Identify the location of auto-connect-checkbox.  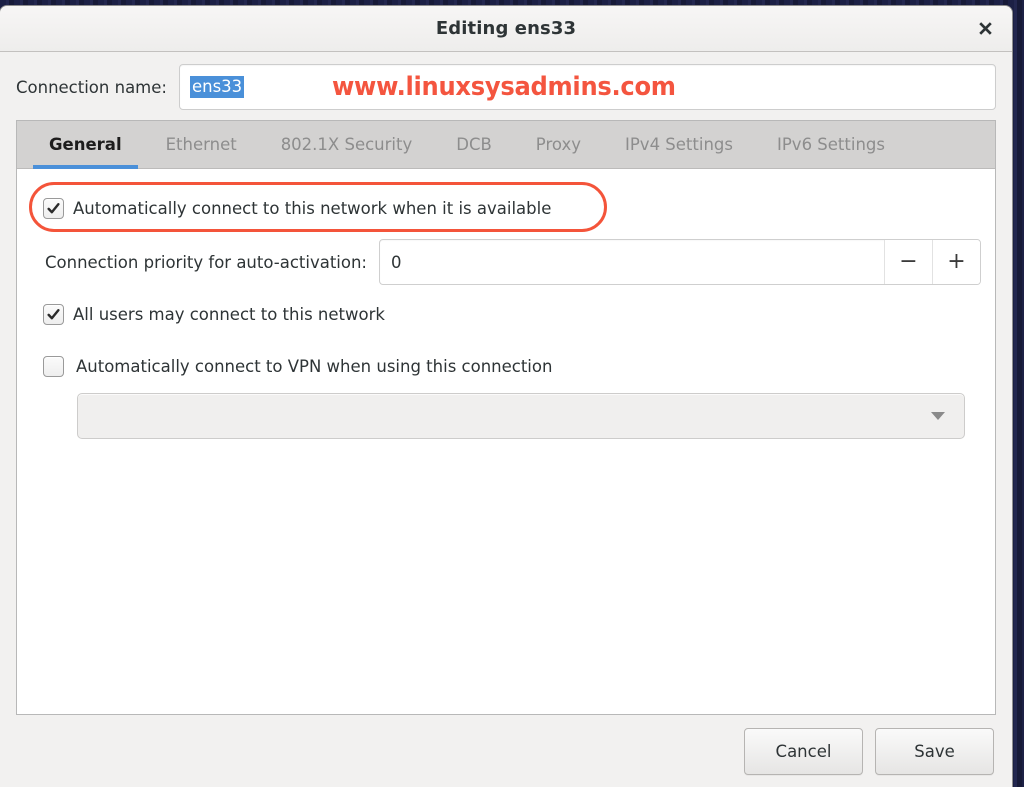
(53, 208).